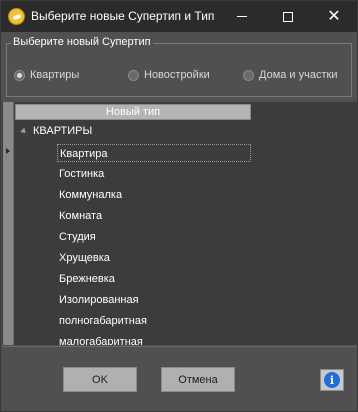 Image resolution: width=358 pixels, height=412 pixels. What do you see at coordinates (98, 300) in the screenshot?
I see `tree-item: Изолированная` at bounding box center [98, 300].